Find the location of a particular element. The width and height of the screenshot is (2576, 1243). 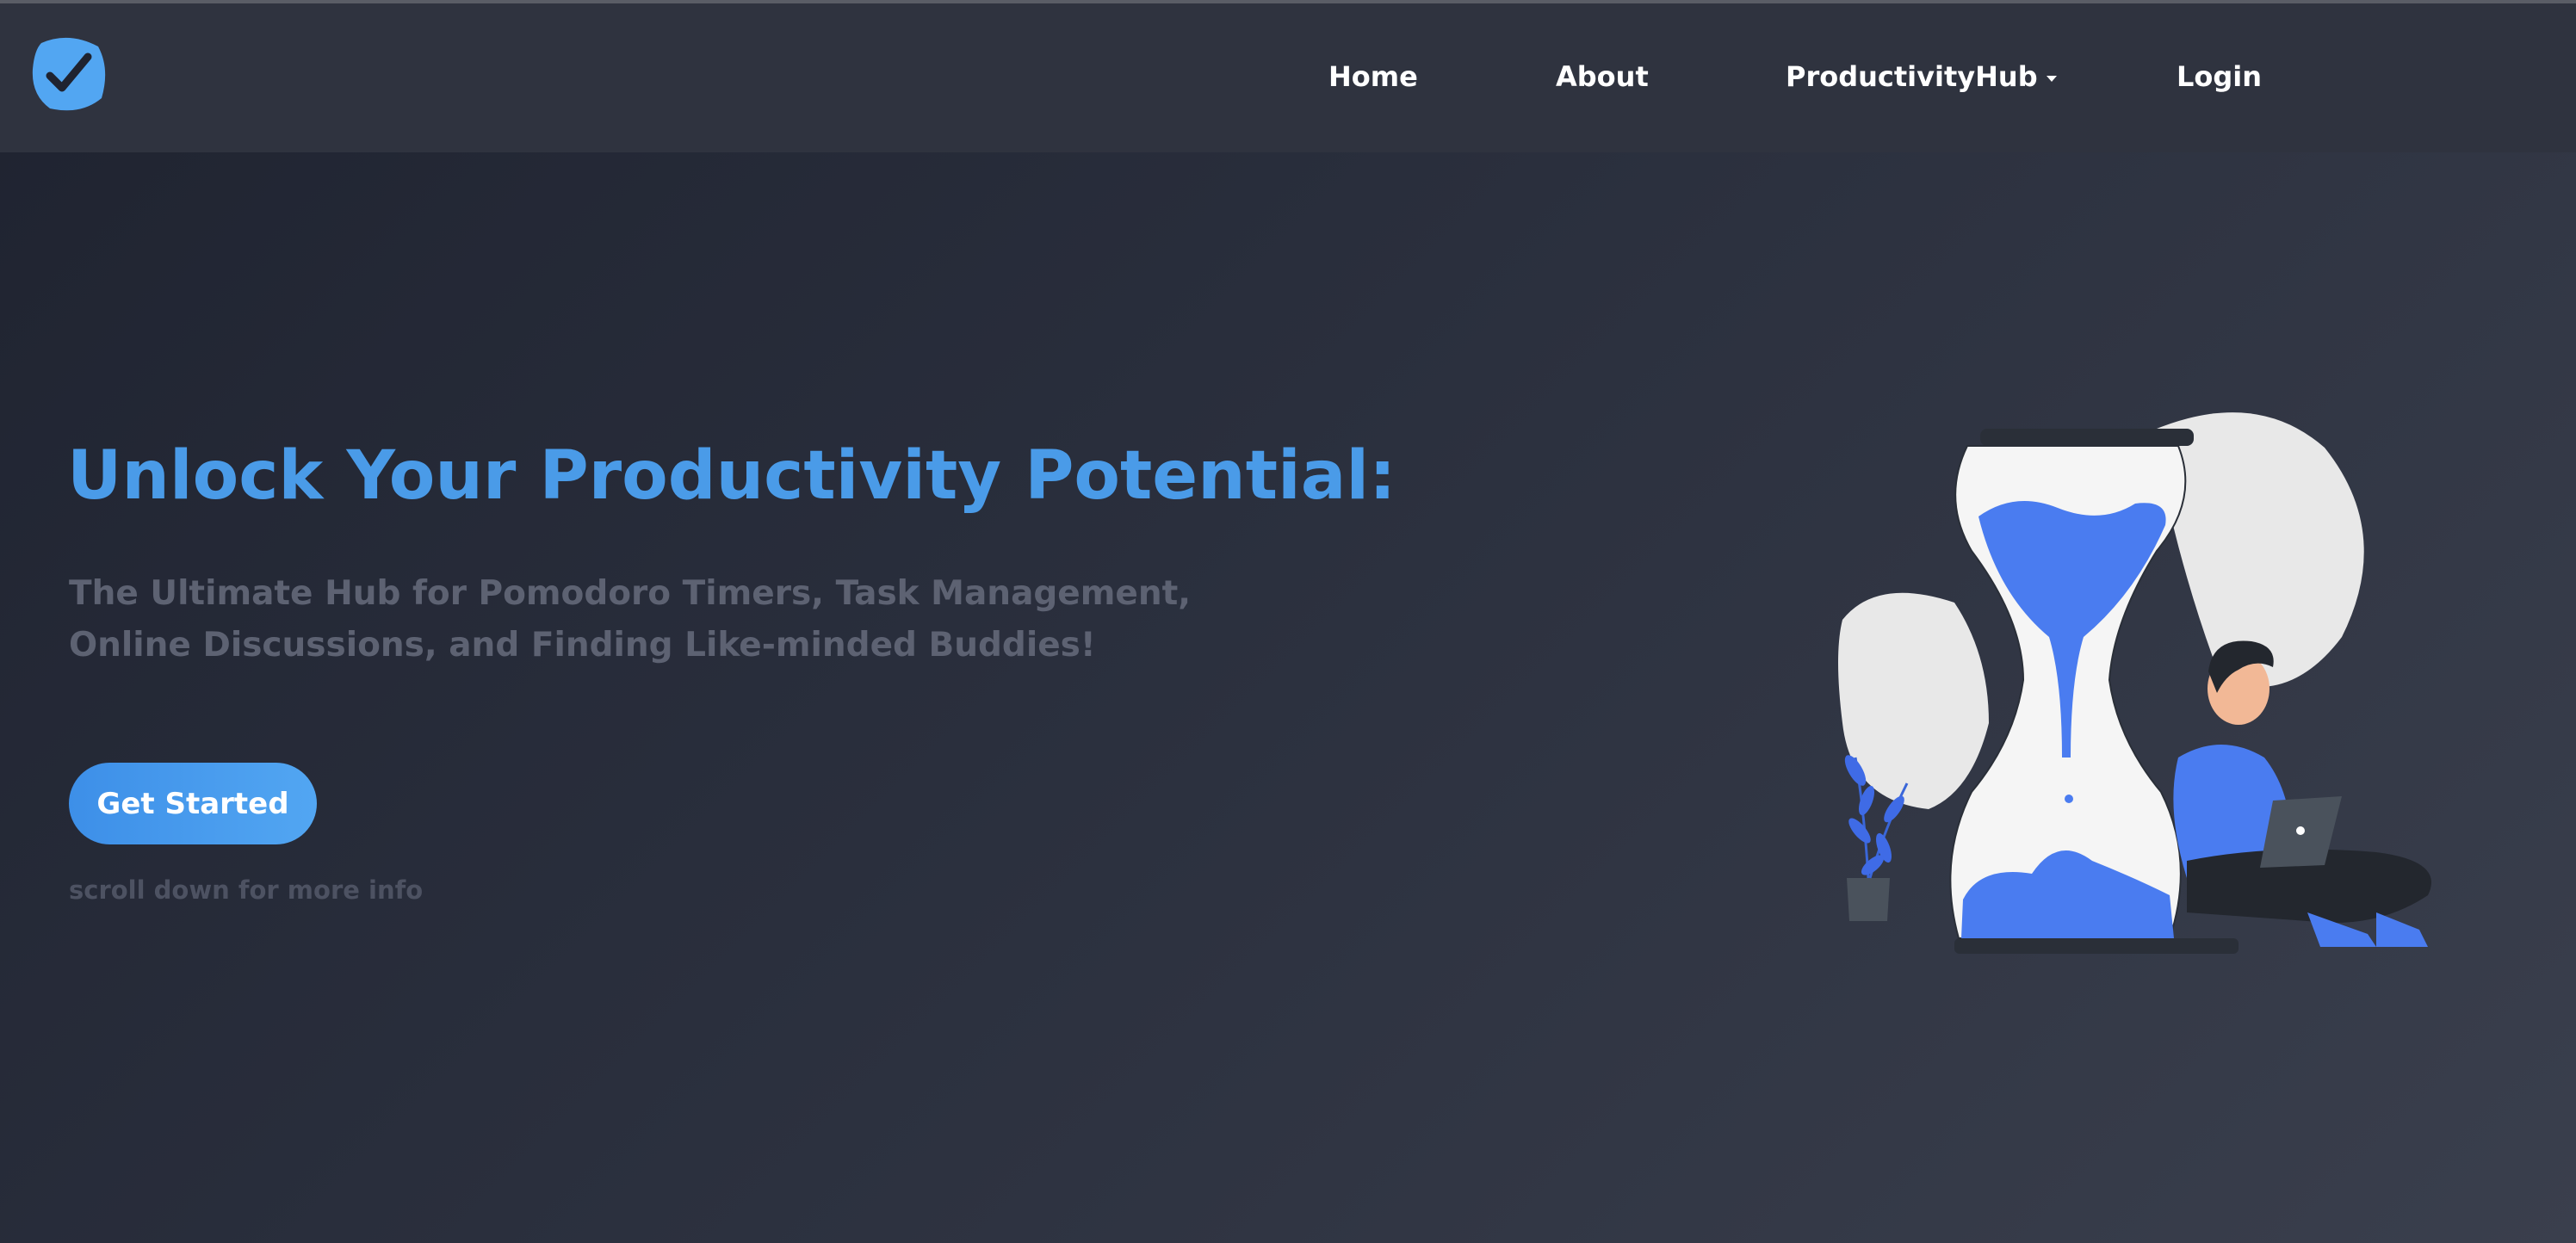

nav-productivityhub-dropdown: ProductivityHub is located at coordinates (1921, 77).